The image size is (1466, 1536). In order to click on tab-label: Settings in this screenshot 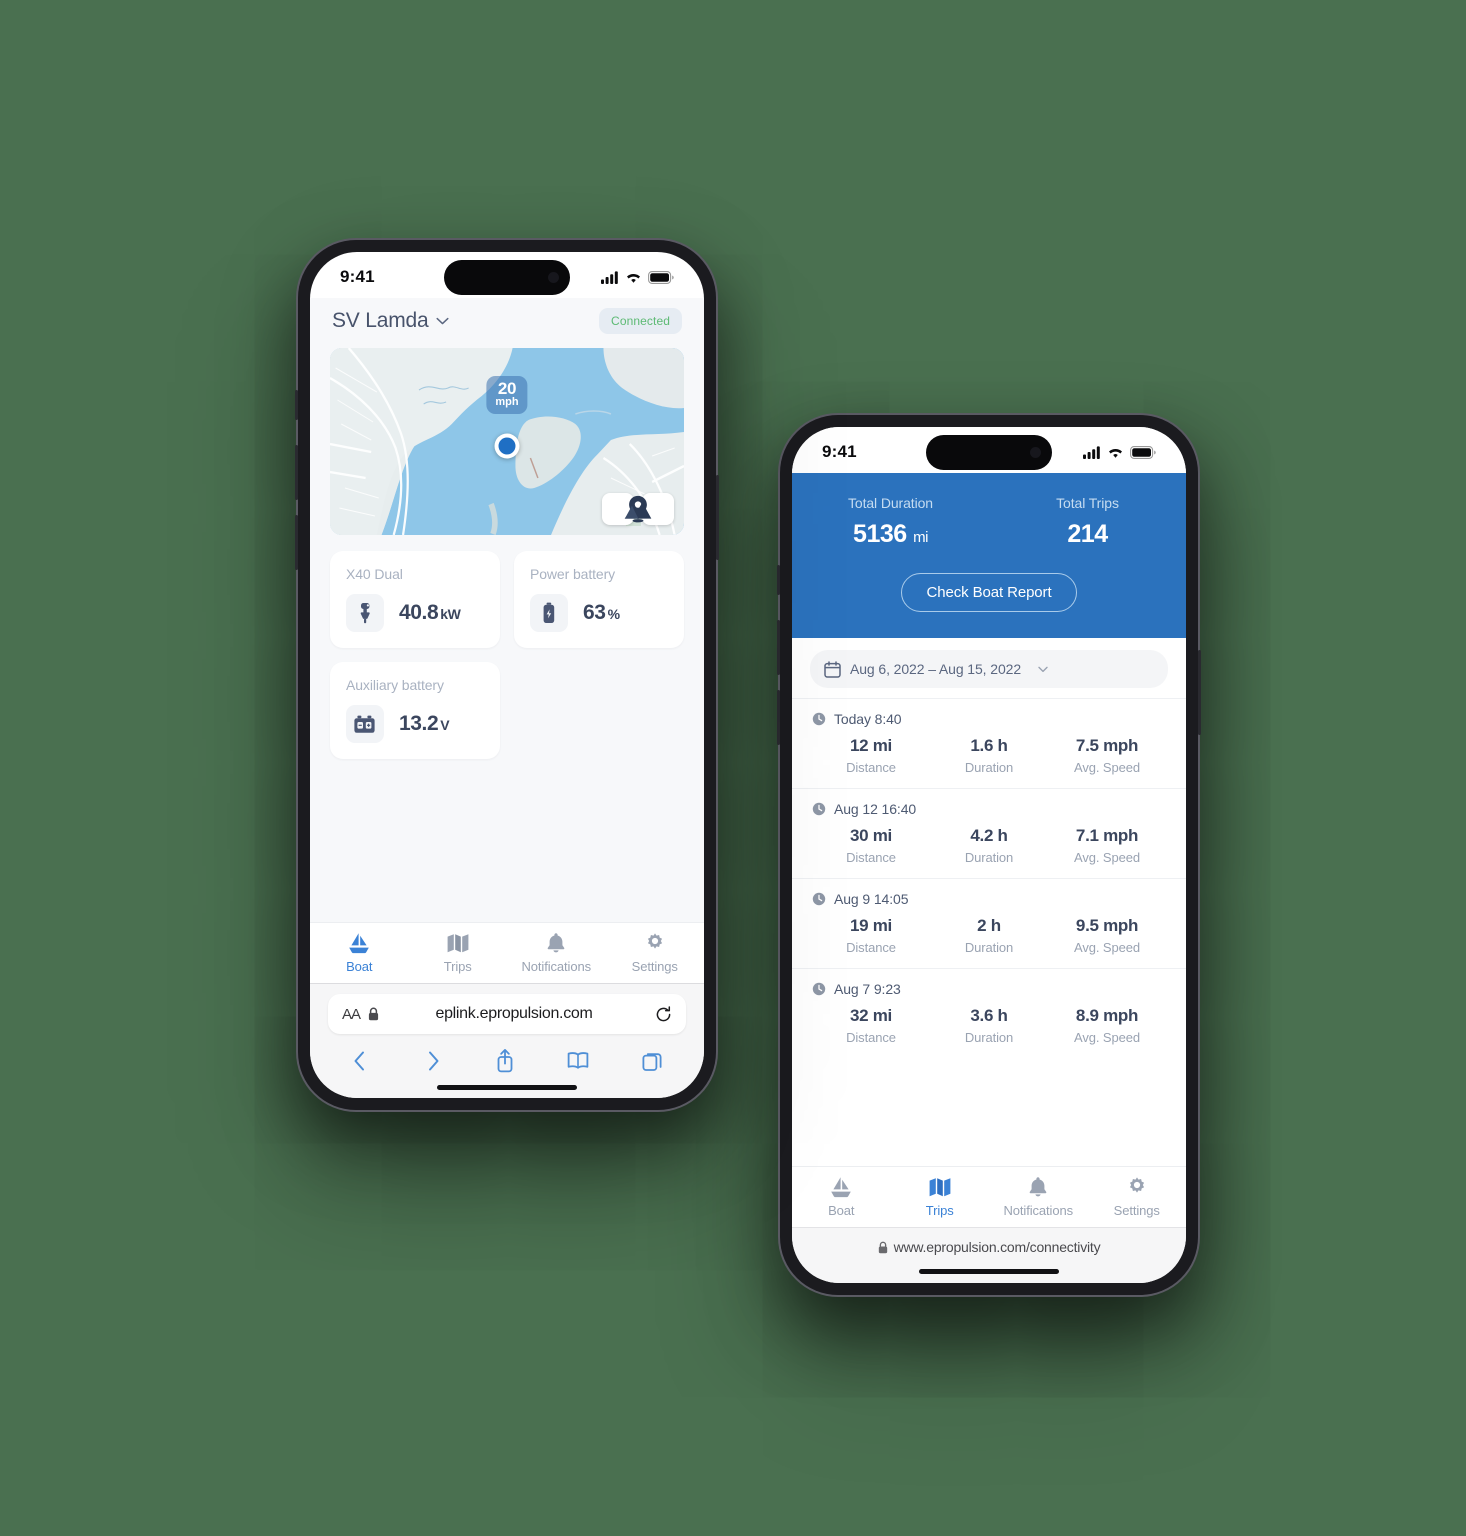, I will do `click(1136, 1210)`.